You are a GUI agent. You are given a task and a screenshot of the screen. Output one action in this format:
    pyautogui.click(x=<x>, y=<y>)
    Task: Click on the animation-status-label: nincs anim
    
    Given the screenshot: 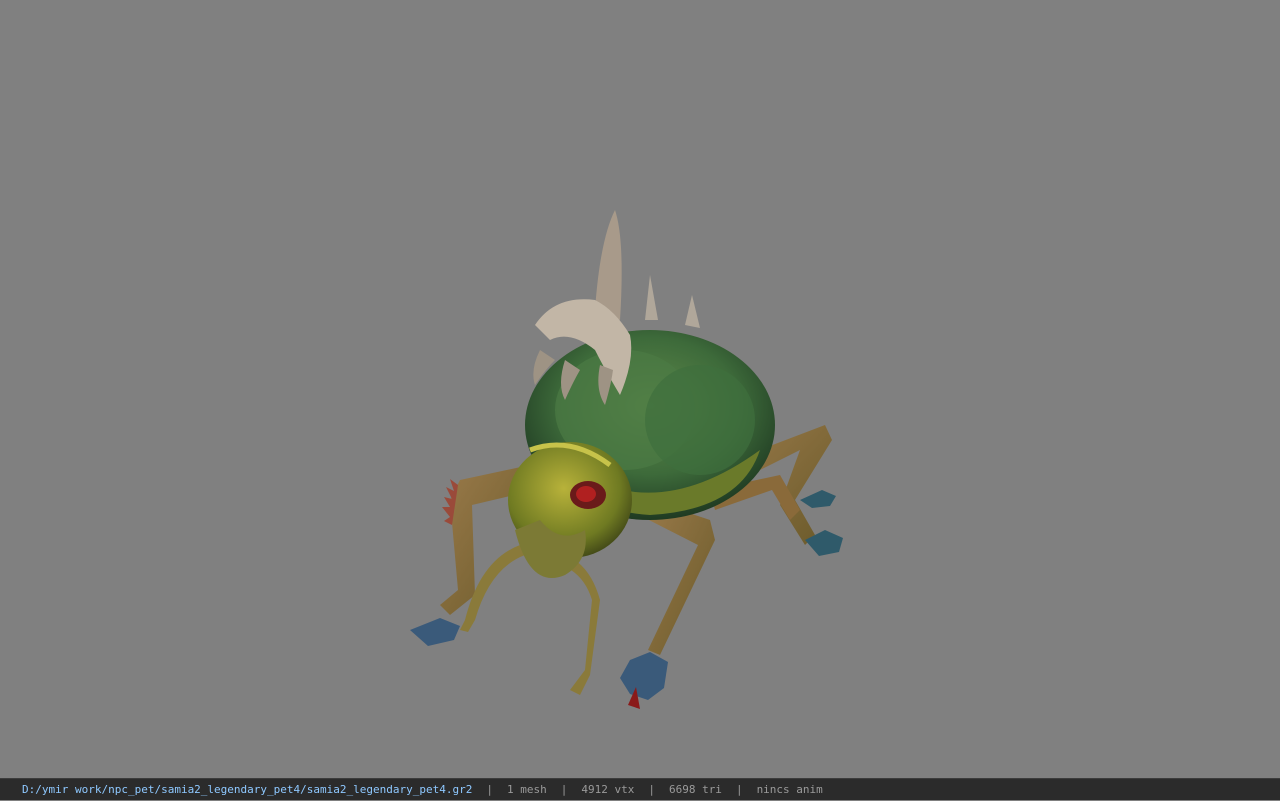 What is the action you would take?
    pyautogui.click(x=789, y=789)
    